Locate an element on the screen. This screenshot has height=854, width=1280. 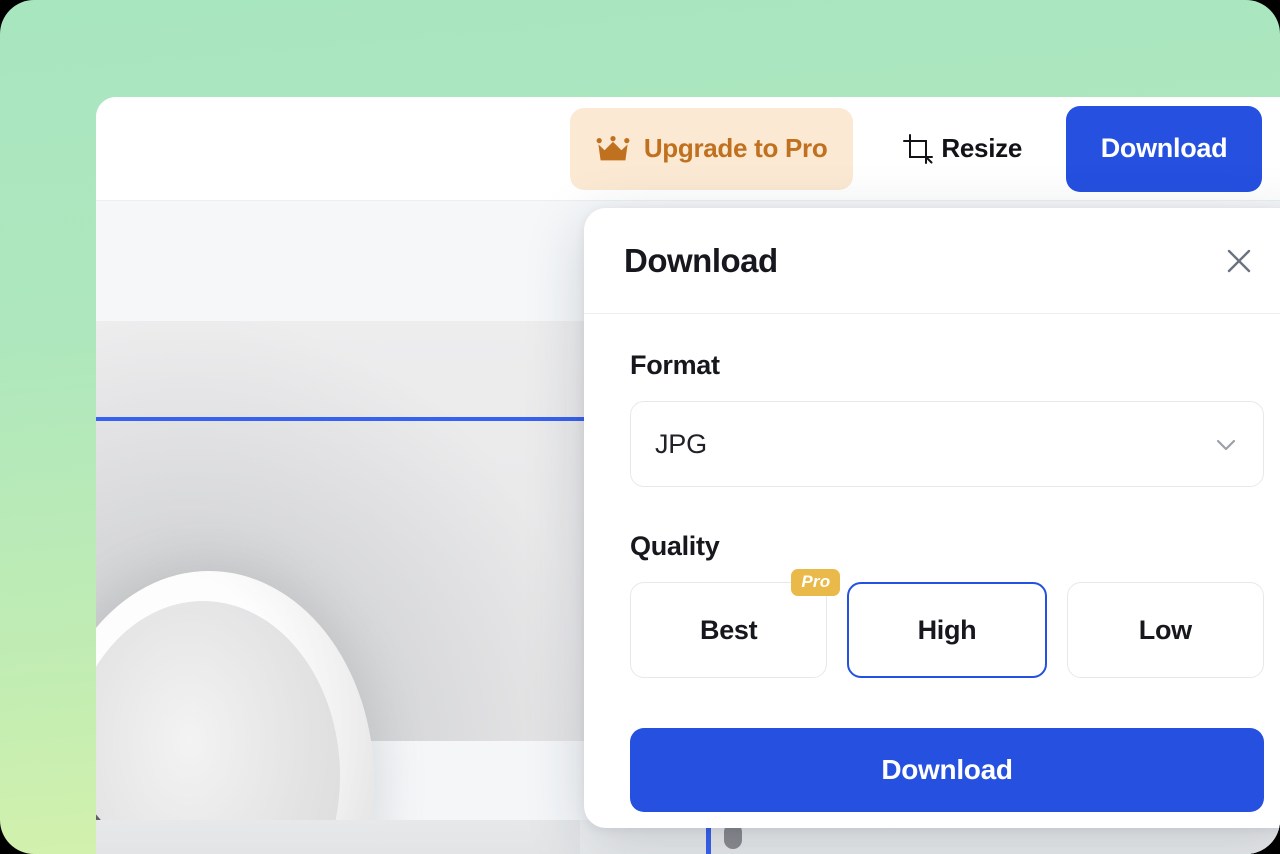
close-icon is located at coordinates (1239, 261).